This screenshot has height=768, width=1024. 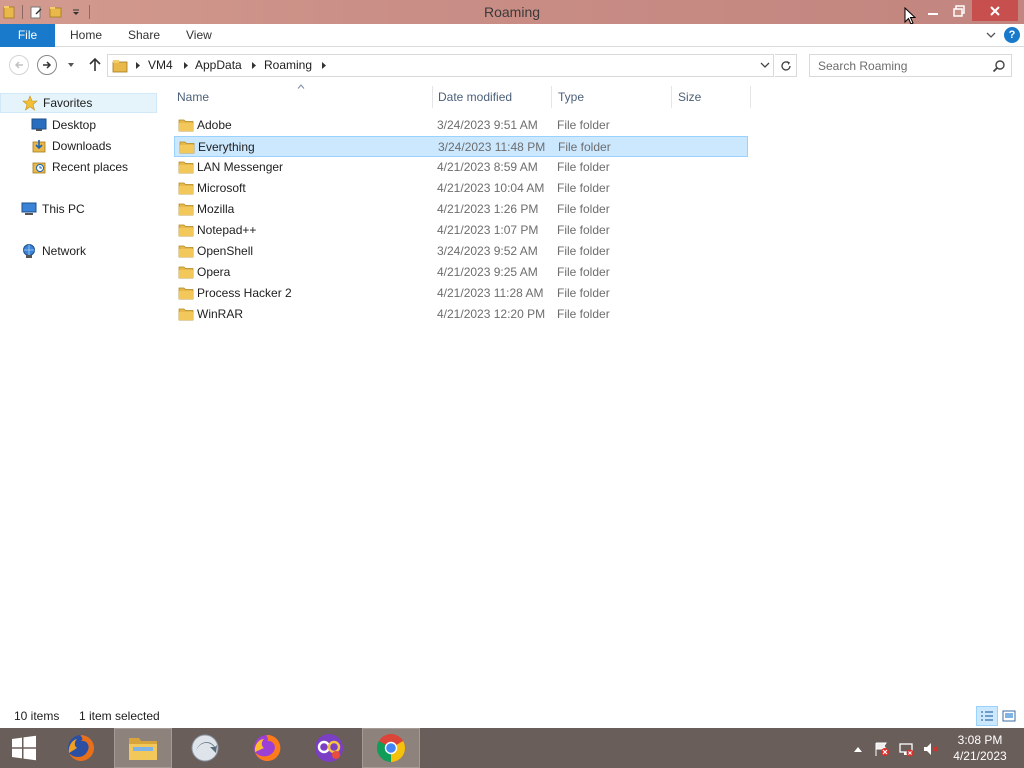 I want to click on customize-toolbar-icon, so click(x=76, y=12).